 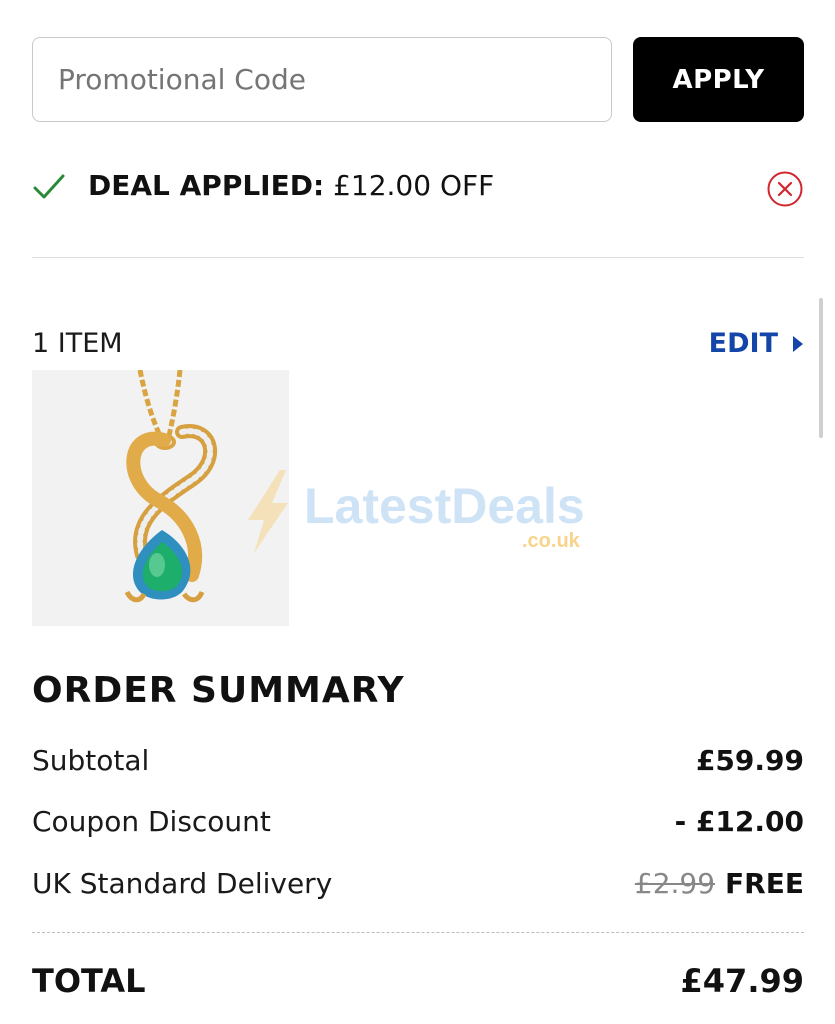 I want to click on item-count: 1 ITEM, so click(x=77, y=343).